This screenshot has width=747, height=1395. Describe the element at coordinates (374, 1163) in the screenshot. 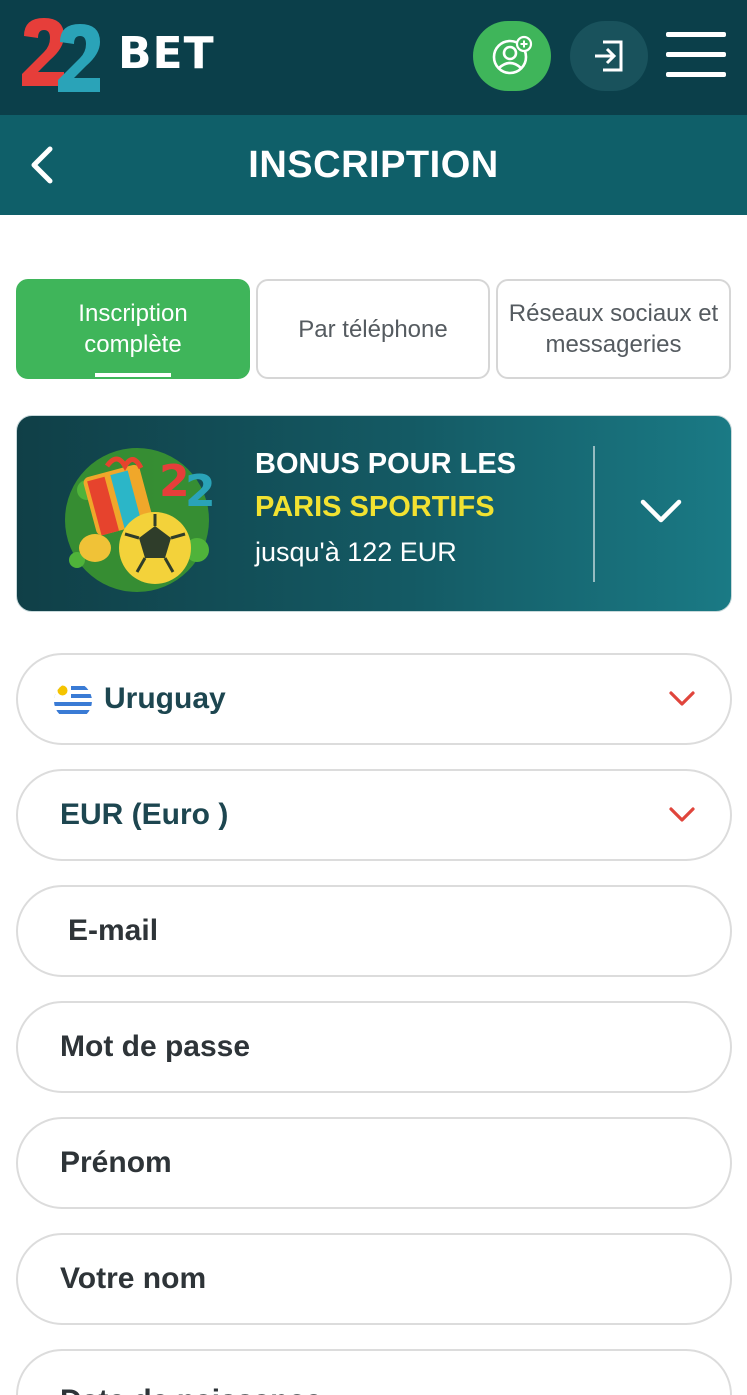

I see `first-name-field: Prénom` at that location.